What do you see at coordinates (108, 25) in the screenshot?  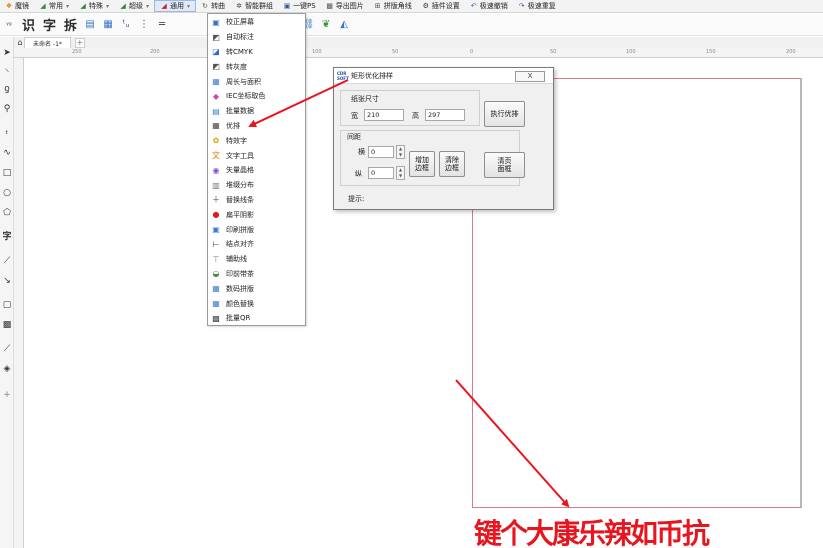 I see `grid-icon: ▦` at bounding box center [108, 25].